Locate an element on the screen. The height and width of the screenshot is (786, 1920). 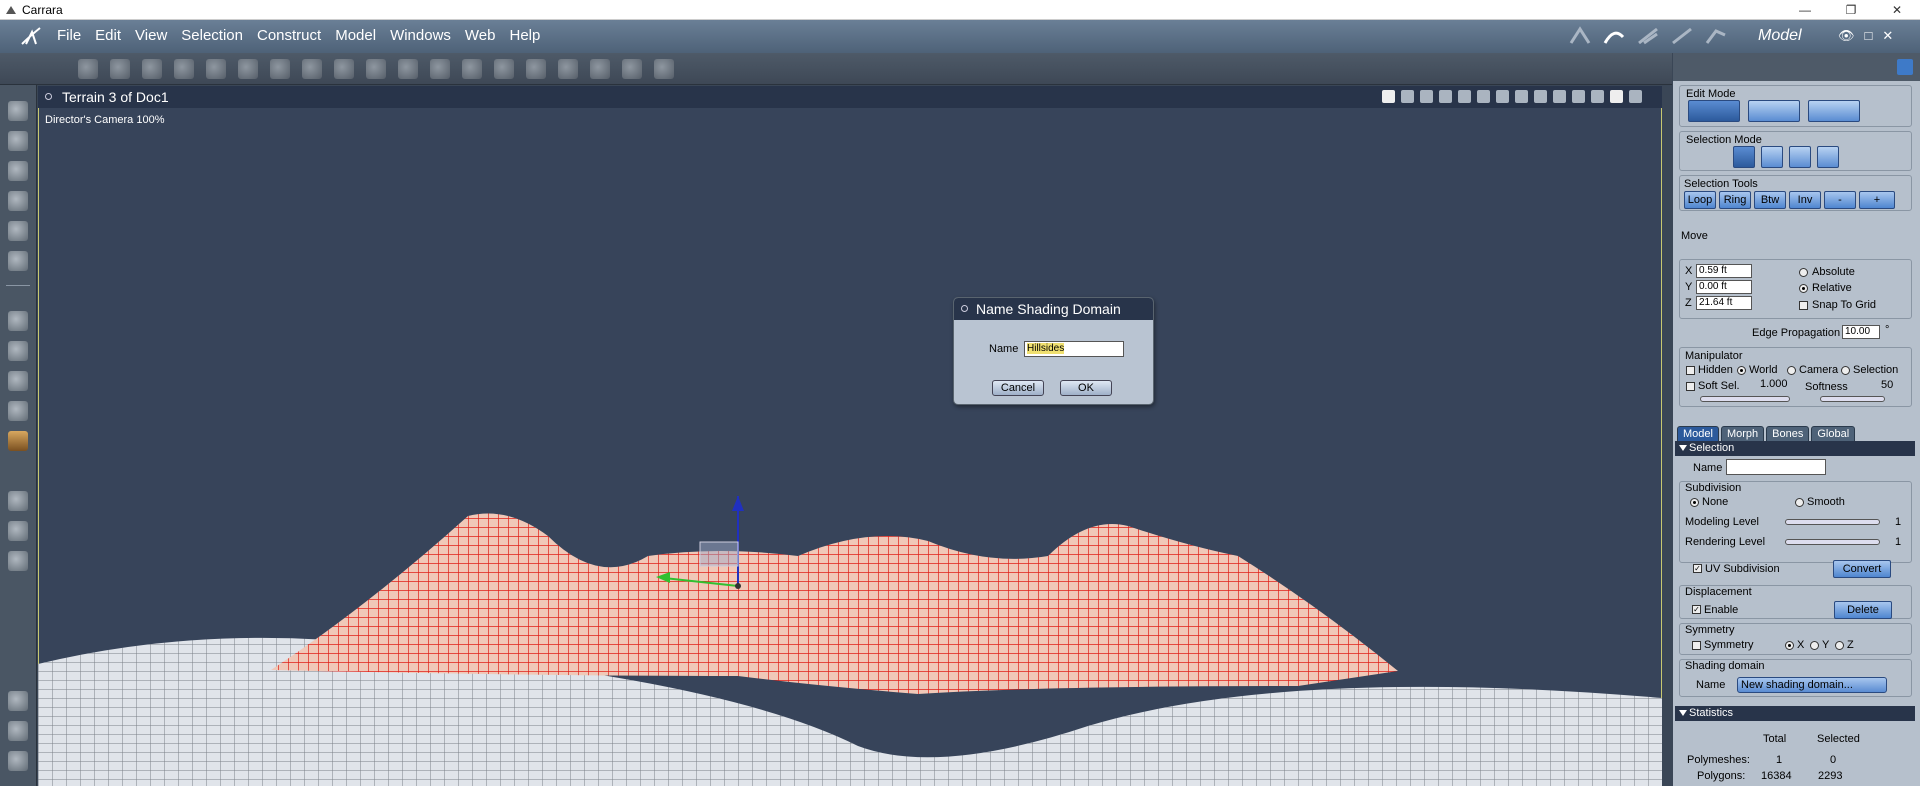
select-vertex-icon is located at coordinates (1772, 157).